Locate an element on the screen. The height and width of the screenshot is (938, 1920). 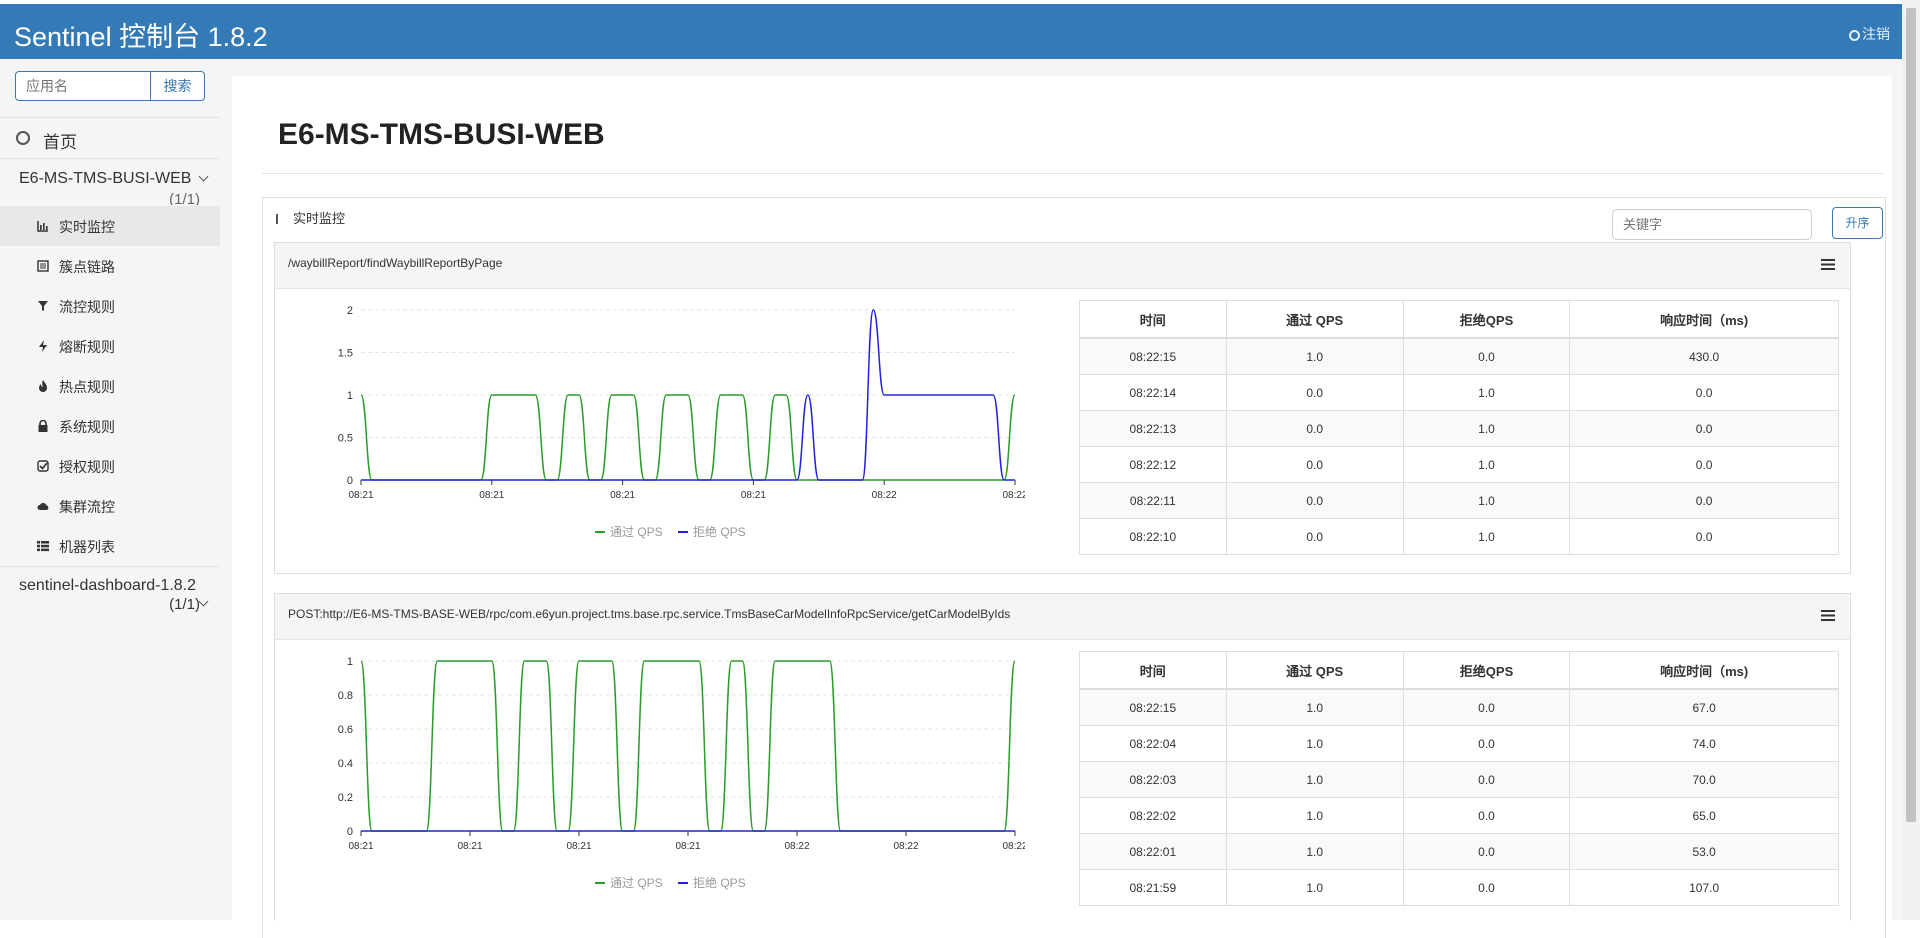
menu-label: 熔断规则 is located at coordinates (87, 347).